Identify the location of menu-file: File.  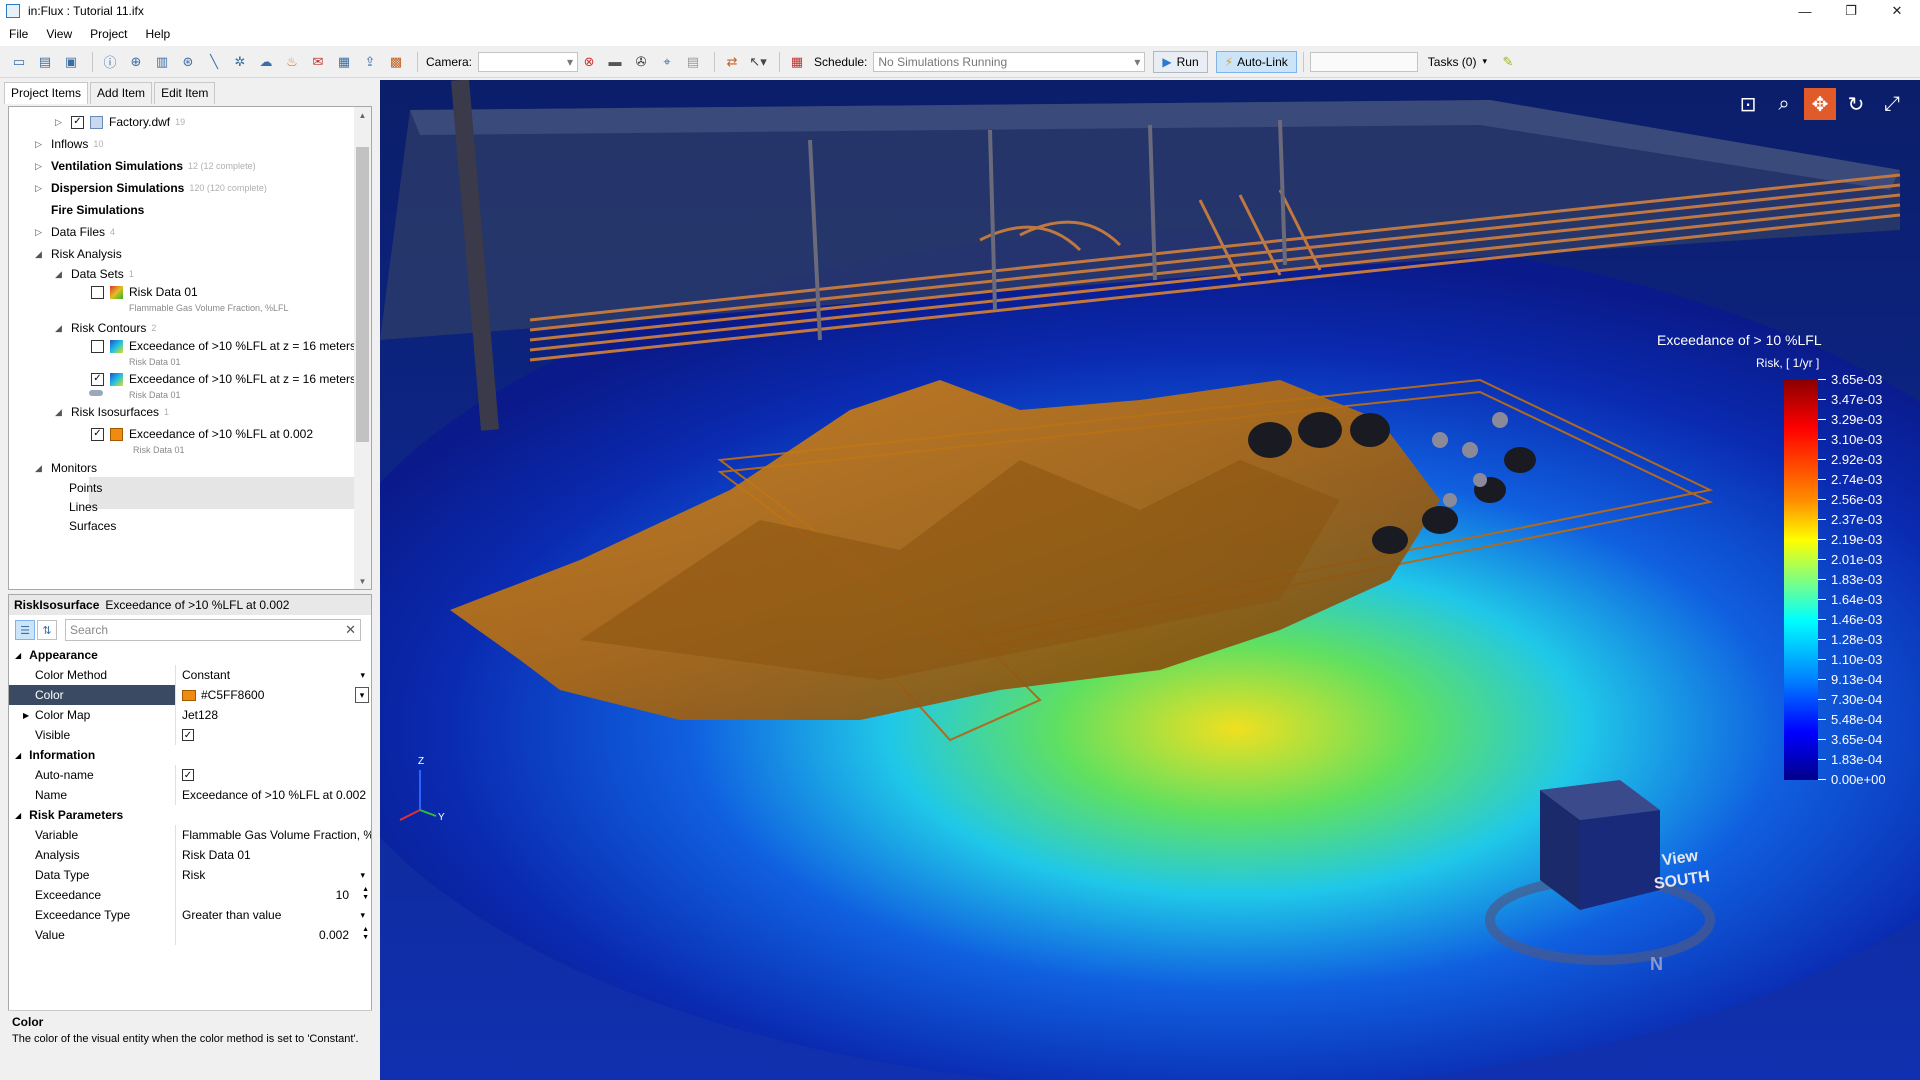
(18, 34).